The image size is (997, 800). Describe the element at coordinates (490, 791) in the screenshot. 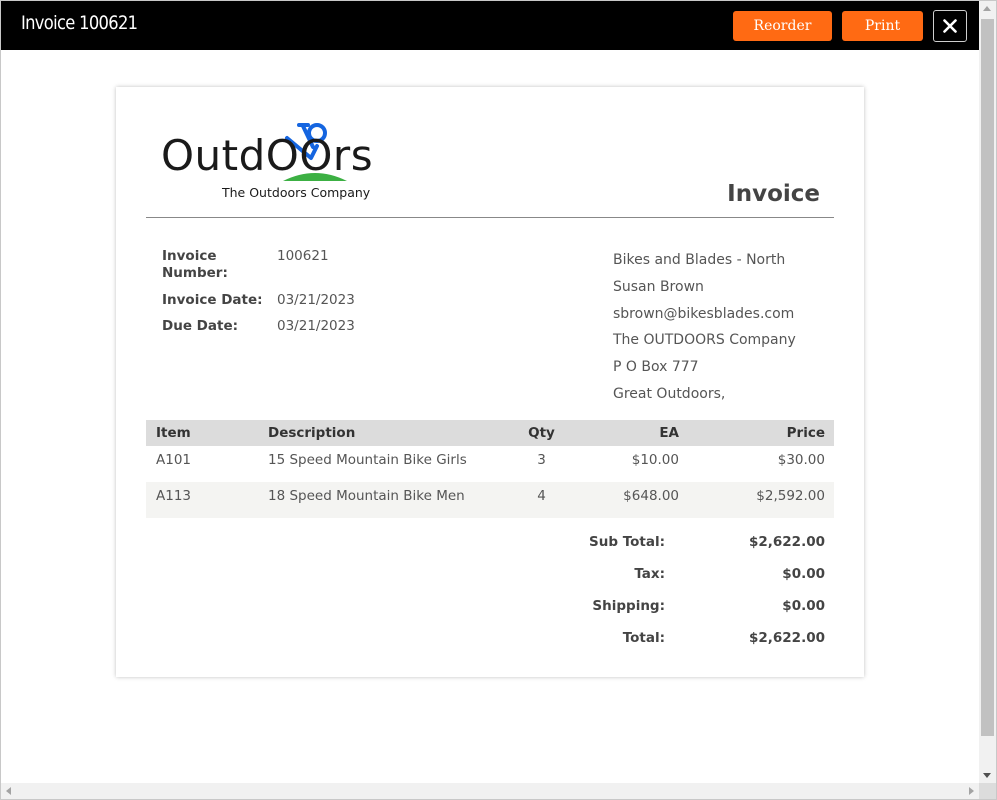

I see `horizontal-scrollbar` at that location.